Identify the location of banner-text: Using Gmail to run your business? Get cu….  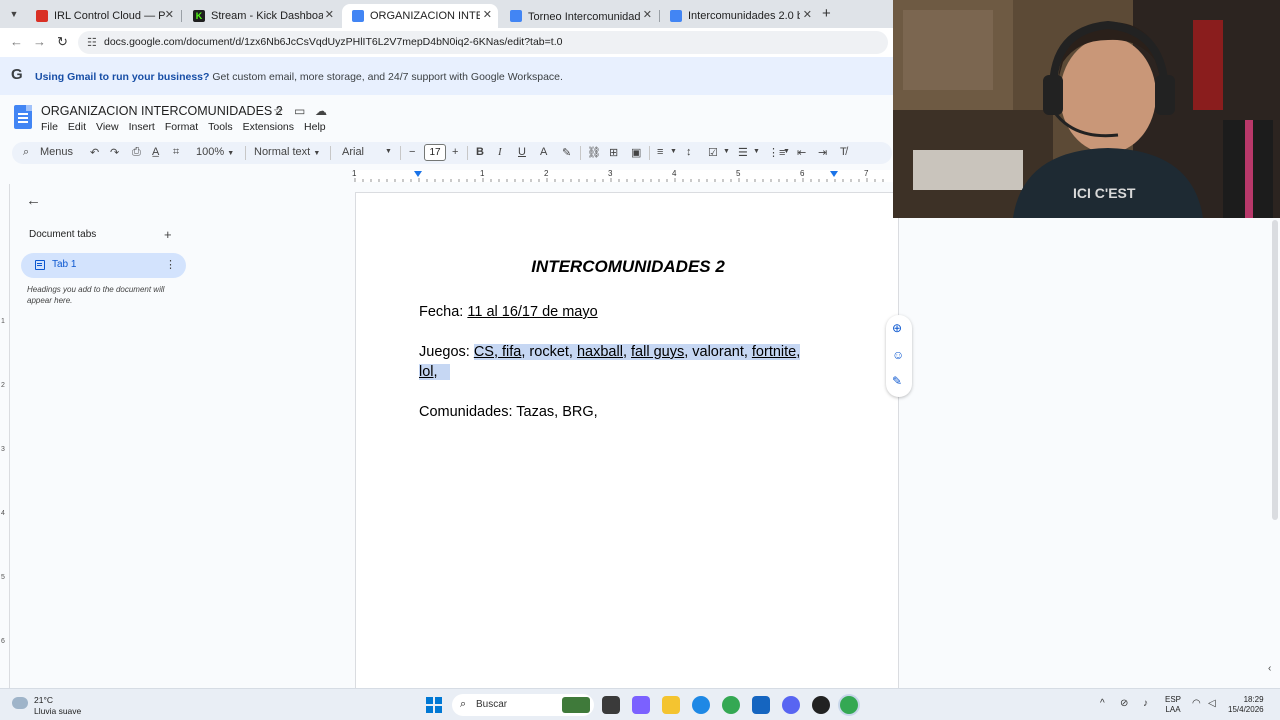
(299, 77).